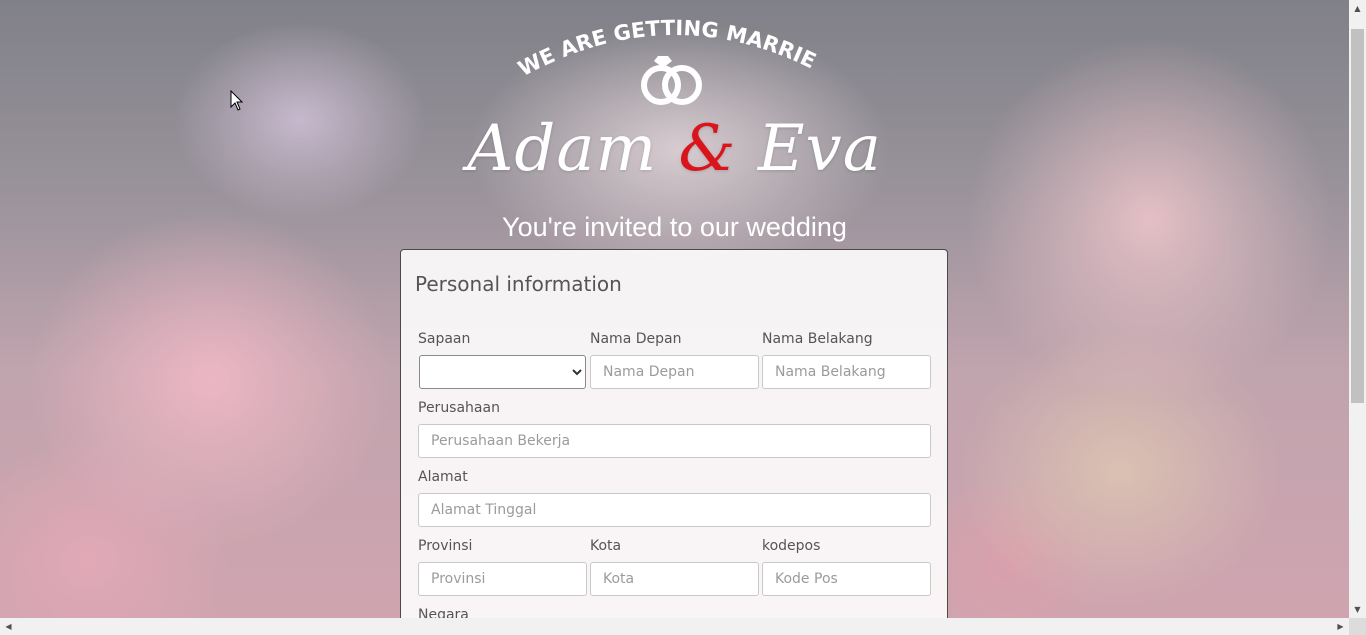 This screenshot has width=1366, height=635. Describe the element at coordinates (674, 227) in the screenshot. I see `invitation-heading: You're invited to our wedding` at that location.